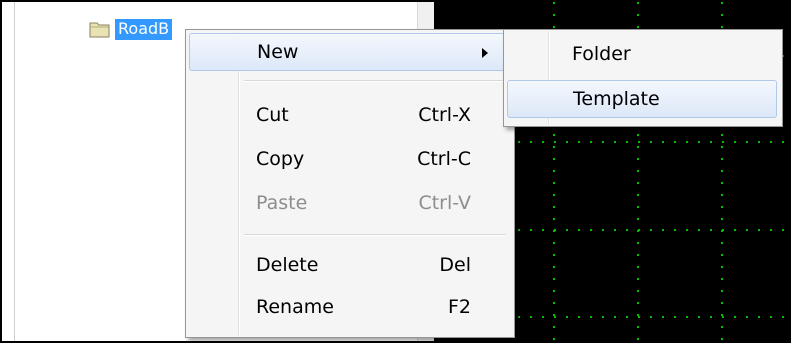  I want to click on menu-item-copy: Copy Ctrl-C, so click(349, 160).